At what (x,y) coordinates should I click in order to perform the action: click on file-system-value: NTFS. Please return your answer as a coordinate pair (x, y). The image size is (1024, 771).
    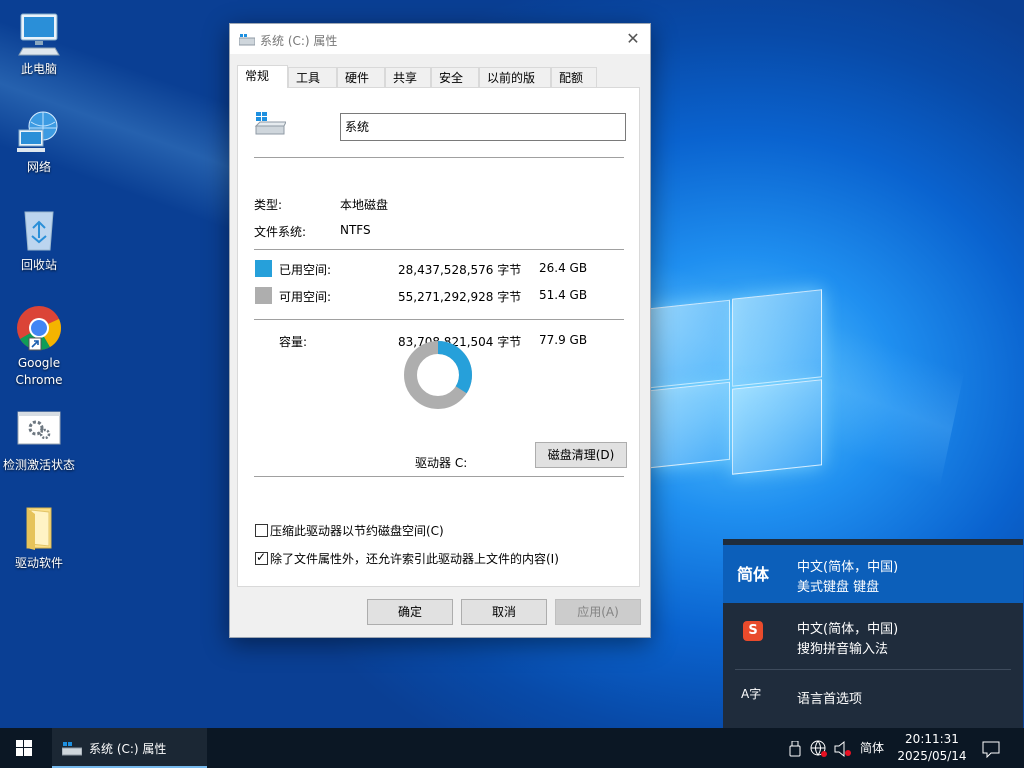
    Looking at the image, I should click on (355, 230).